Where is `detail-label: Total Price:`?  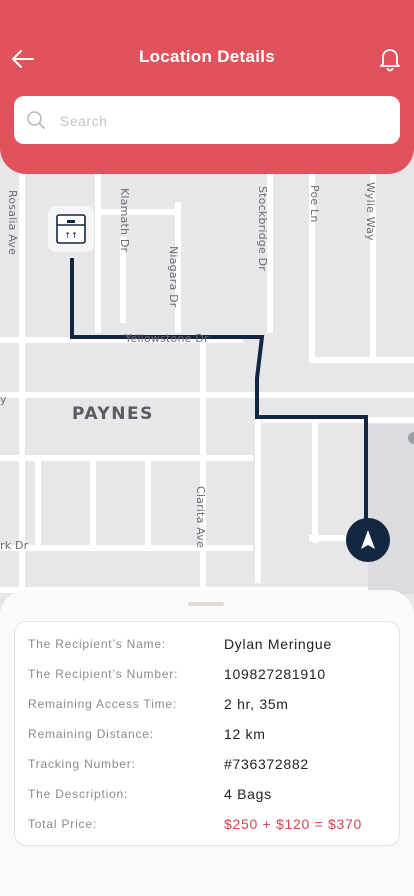
detail-label: Total Price: is located at coordinates (62, 824).